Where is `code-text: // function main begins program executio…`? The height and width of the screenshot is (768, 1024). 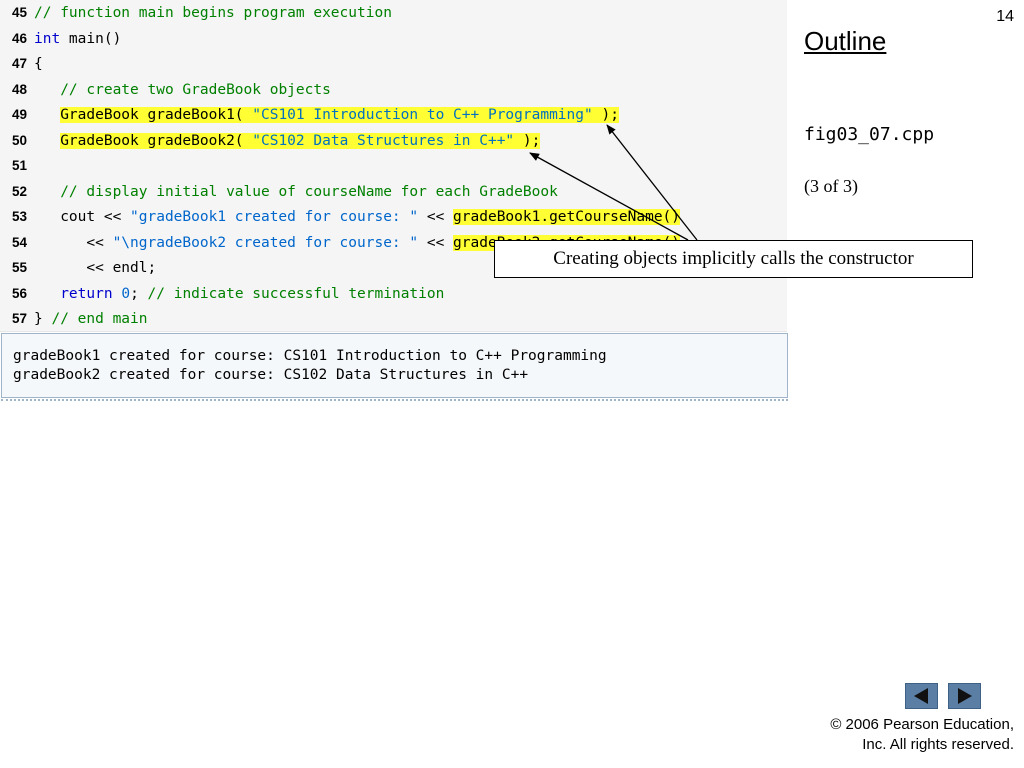 code-text: // function main begins program executio… is located at coordinates (213, 13).